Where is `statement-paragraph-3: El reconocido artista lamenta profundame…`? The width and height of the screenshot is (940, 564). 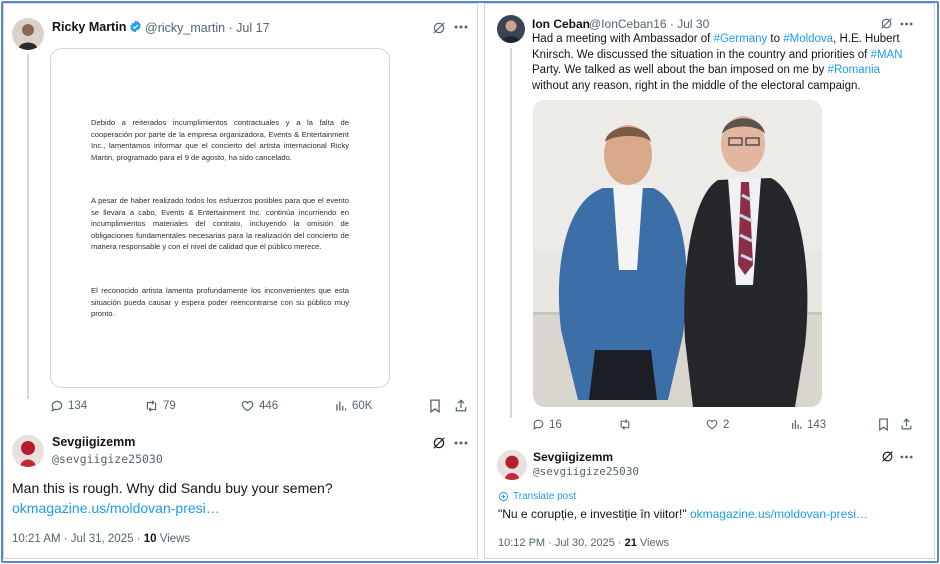 statement-paragraph-3: El reconocido artista lamenta profundame… is located at coordinates (220, 302).